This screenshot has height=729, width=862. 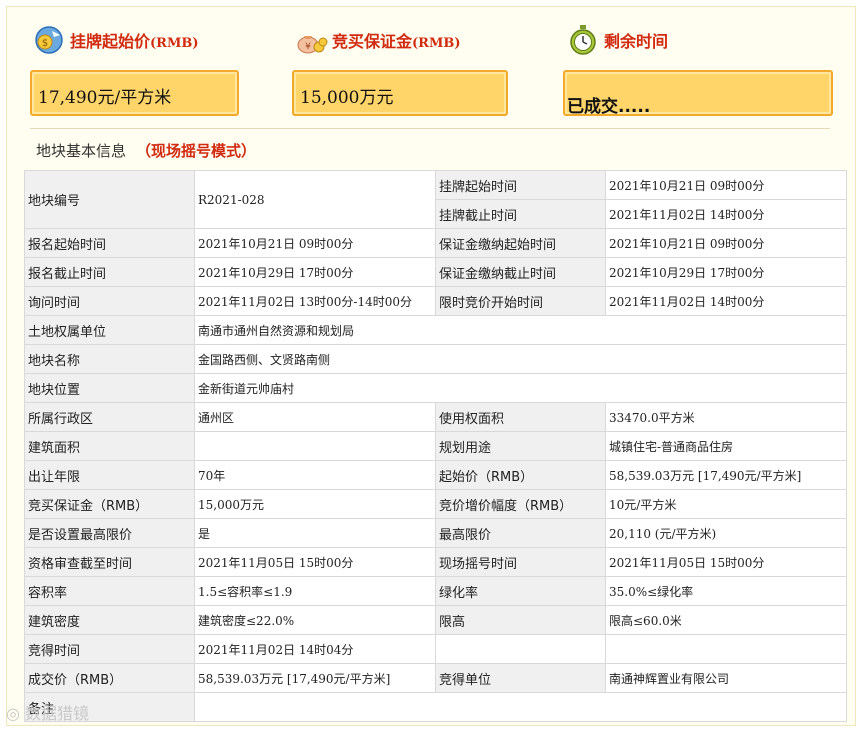 What do you see at coordinates (726, 446) in the screenshot?
I see `table-value: 城镇住宅-普通商品住房` at bounding box center [726, 446].